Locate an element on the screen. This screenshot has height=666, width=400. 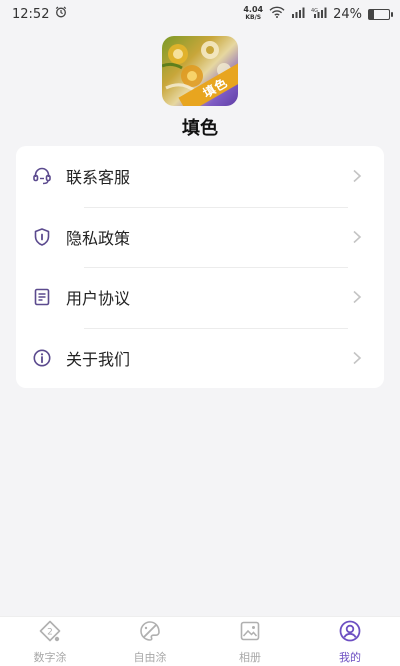
palette-icon is located at coordinates (150, 633).